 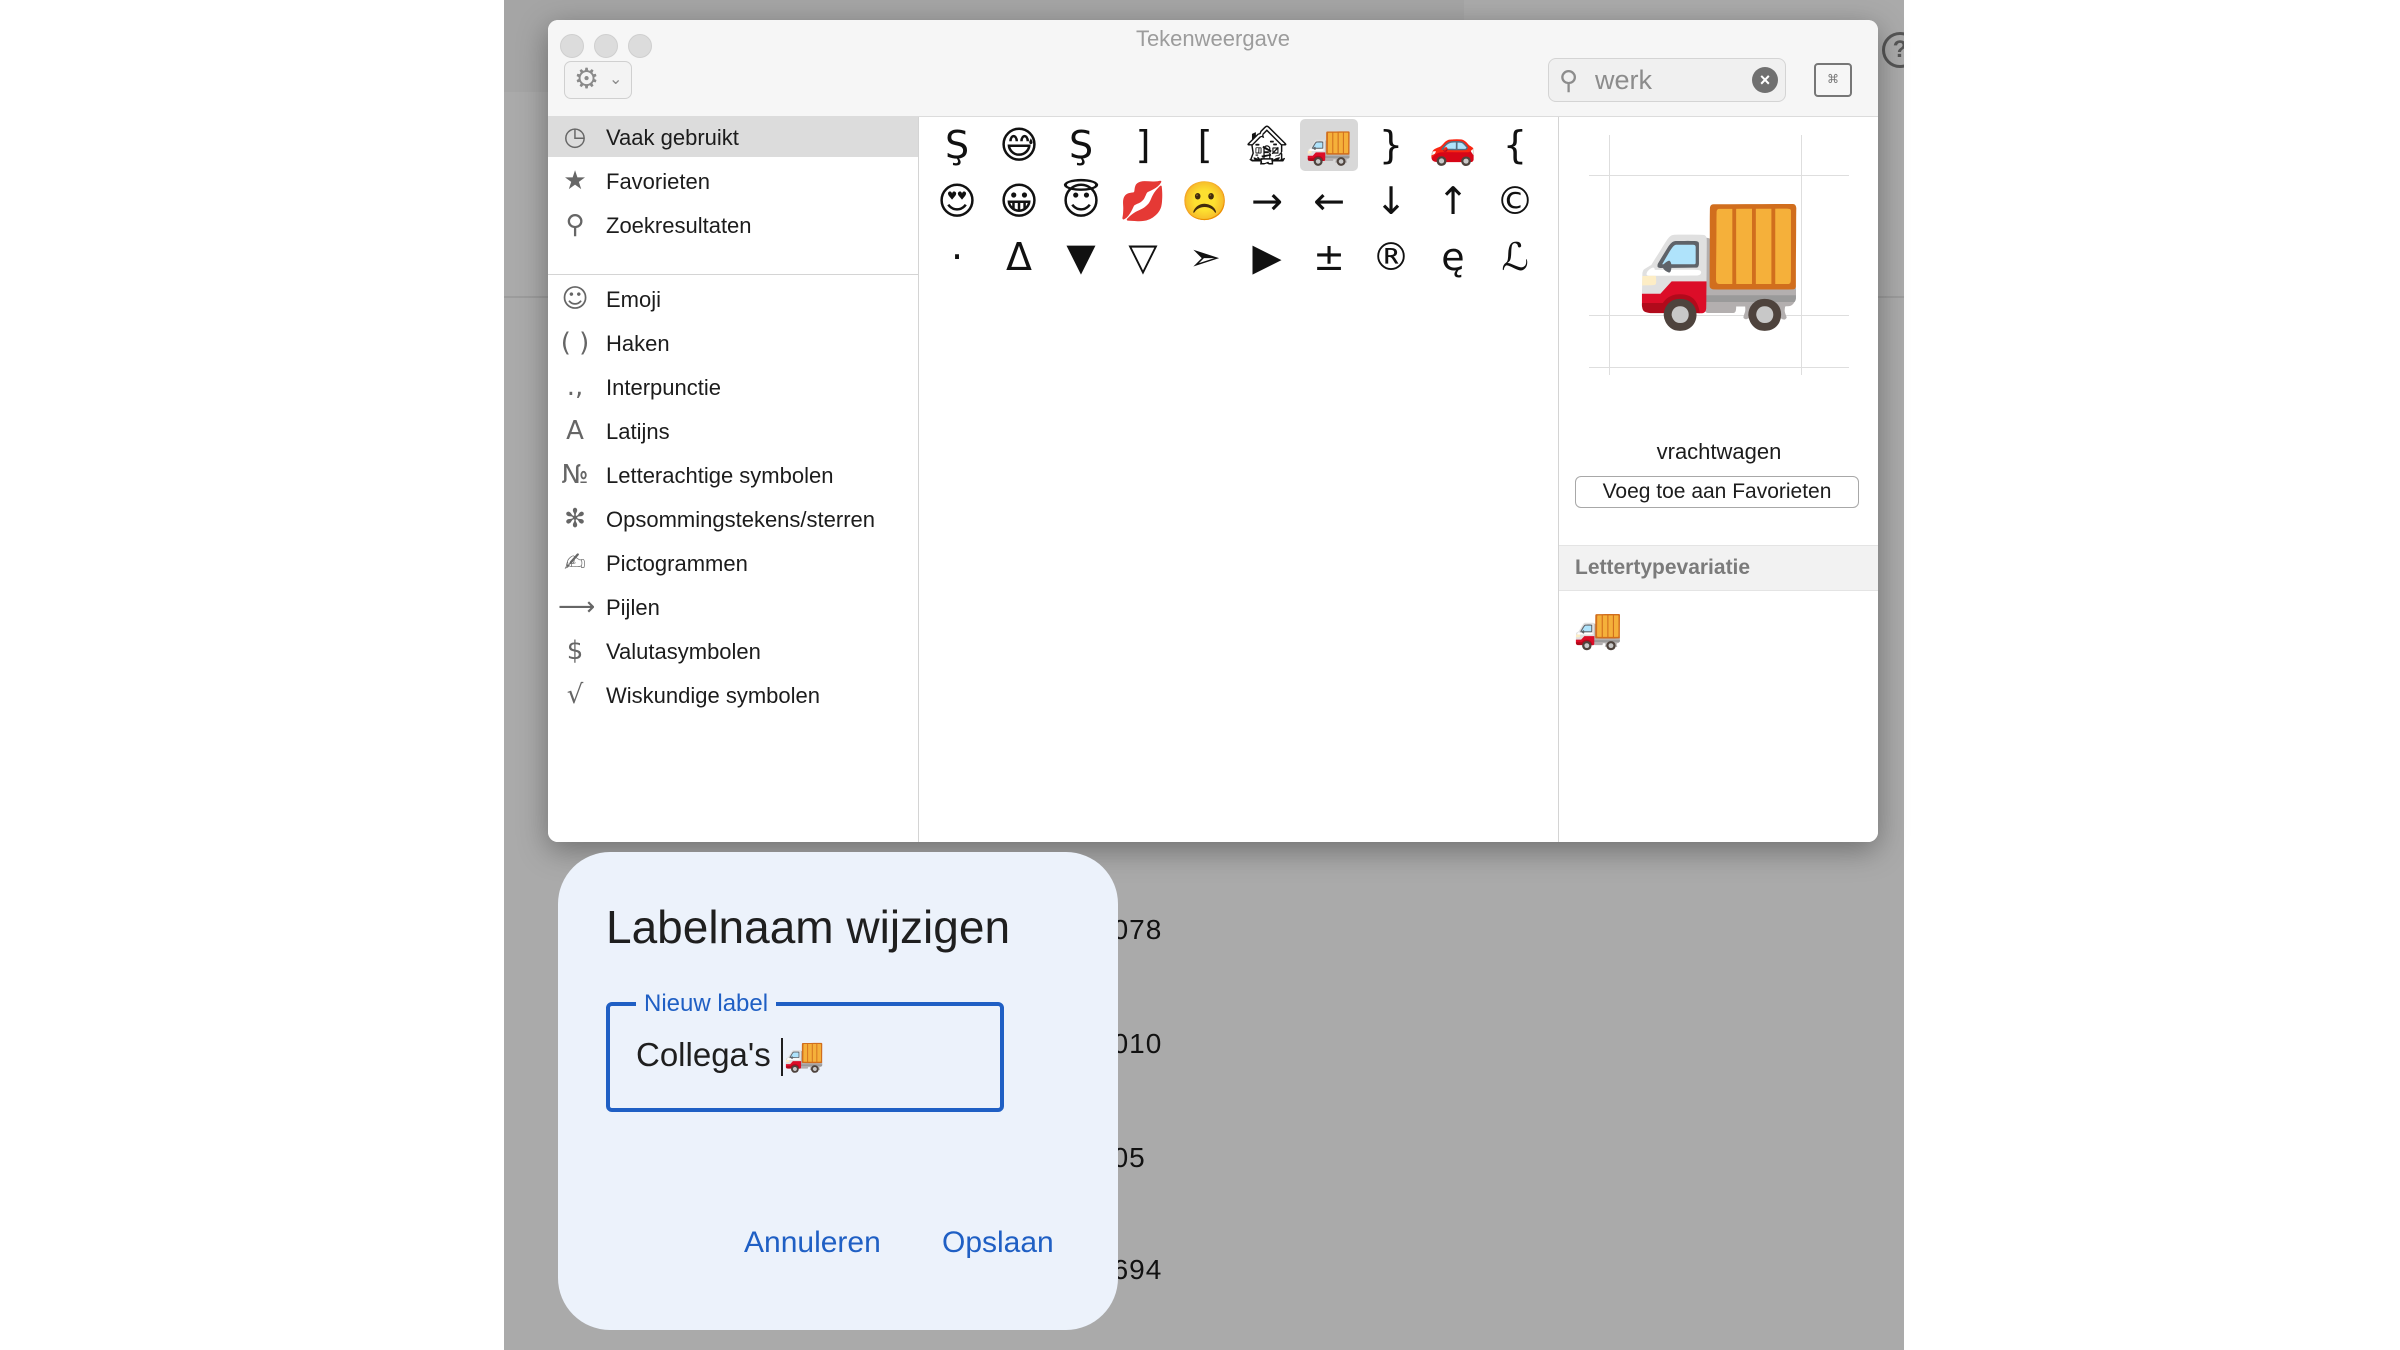 What do you see at coordinates (957, 201) in the screenshot?
I see `character-cell: 😍` at bounding box center [957, 201].